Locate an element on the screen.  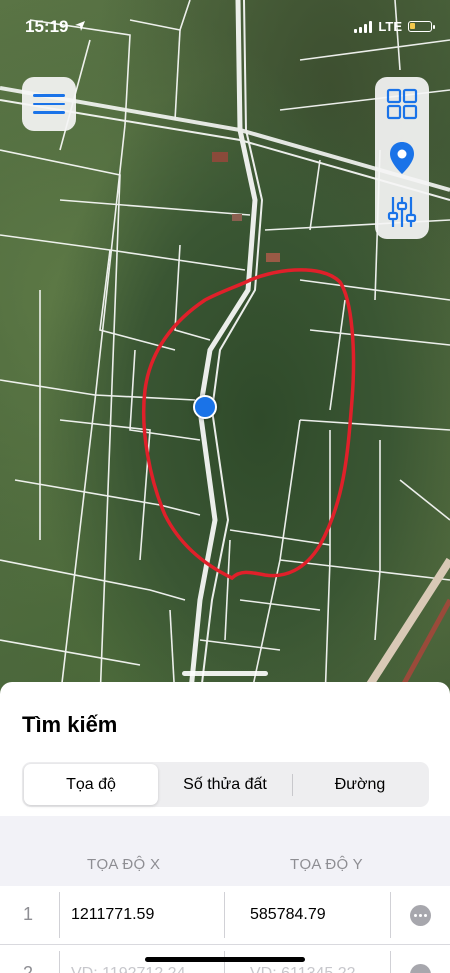
table-row: 1 1211771.59 585784.79 is located at coordinates (225, 915).